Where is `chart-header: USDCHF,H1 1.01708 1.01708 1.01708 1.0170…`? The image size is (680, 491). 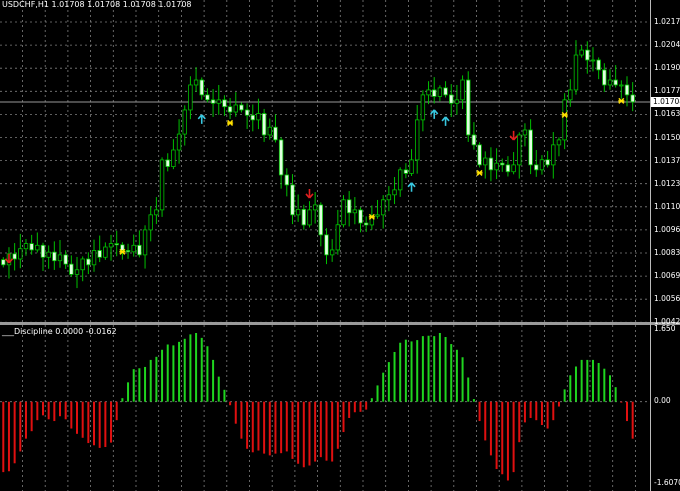 chart-header: USDCHF,H1 1.01708 1.01708 1.01708 1.0170… is located at coordinates (97, 4).